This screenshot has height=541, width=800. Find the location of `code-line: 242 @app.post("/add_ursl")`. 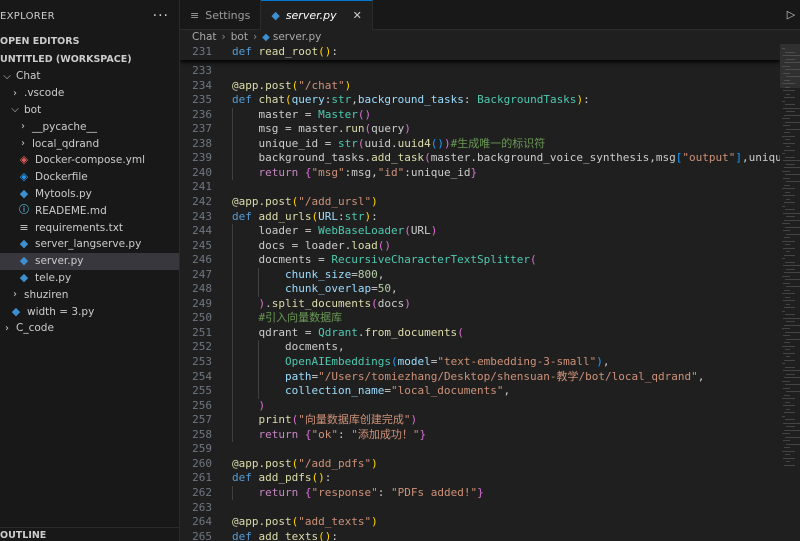

code-line: 242 @app.post("/add_ursl") is located at coordinates (480, 202).